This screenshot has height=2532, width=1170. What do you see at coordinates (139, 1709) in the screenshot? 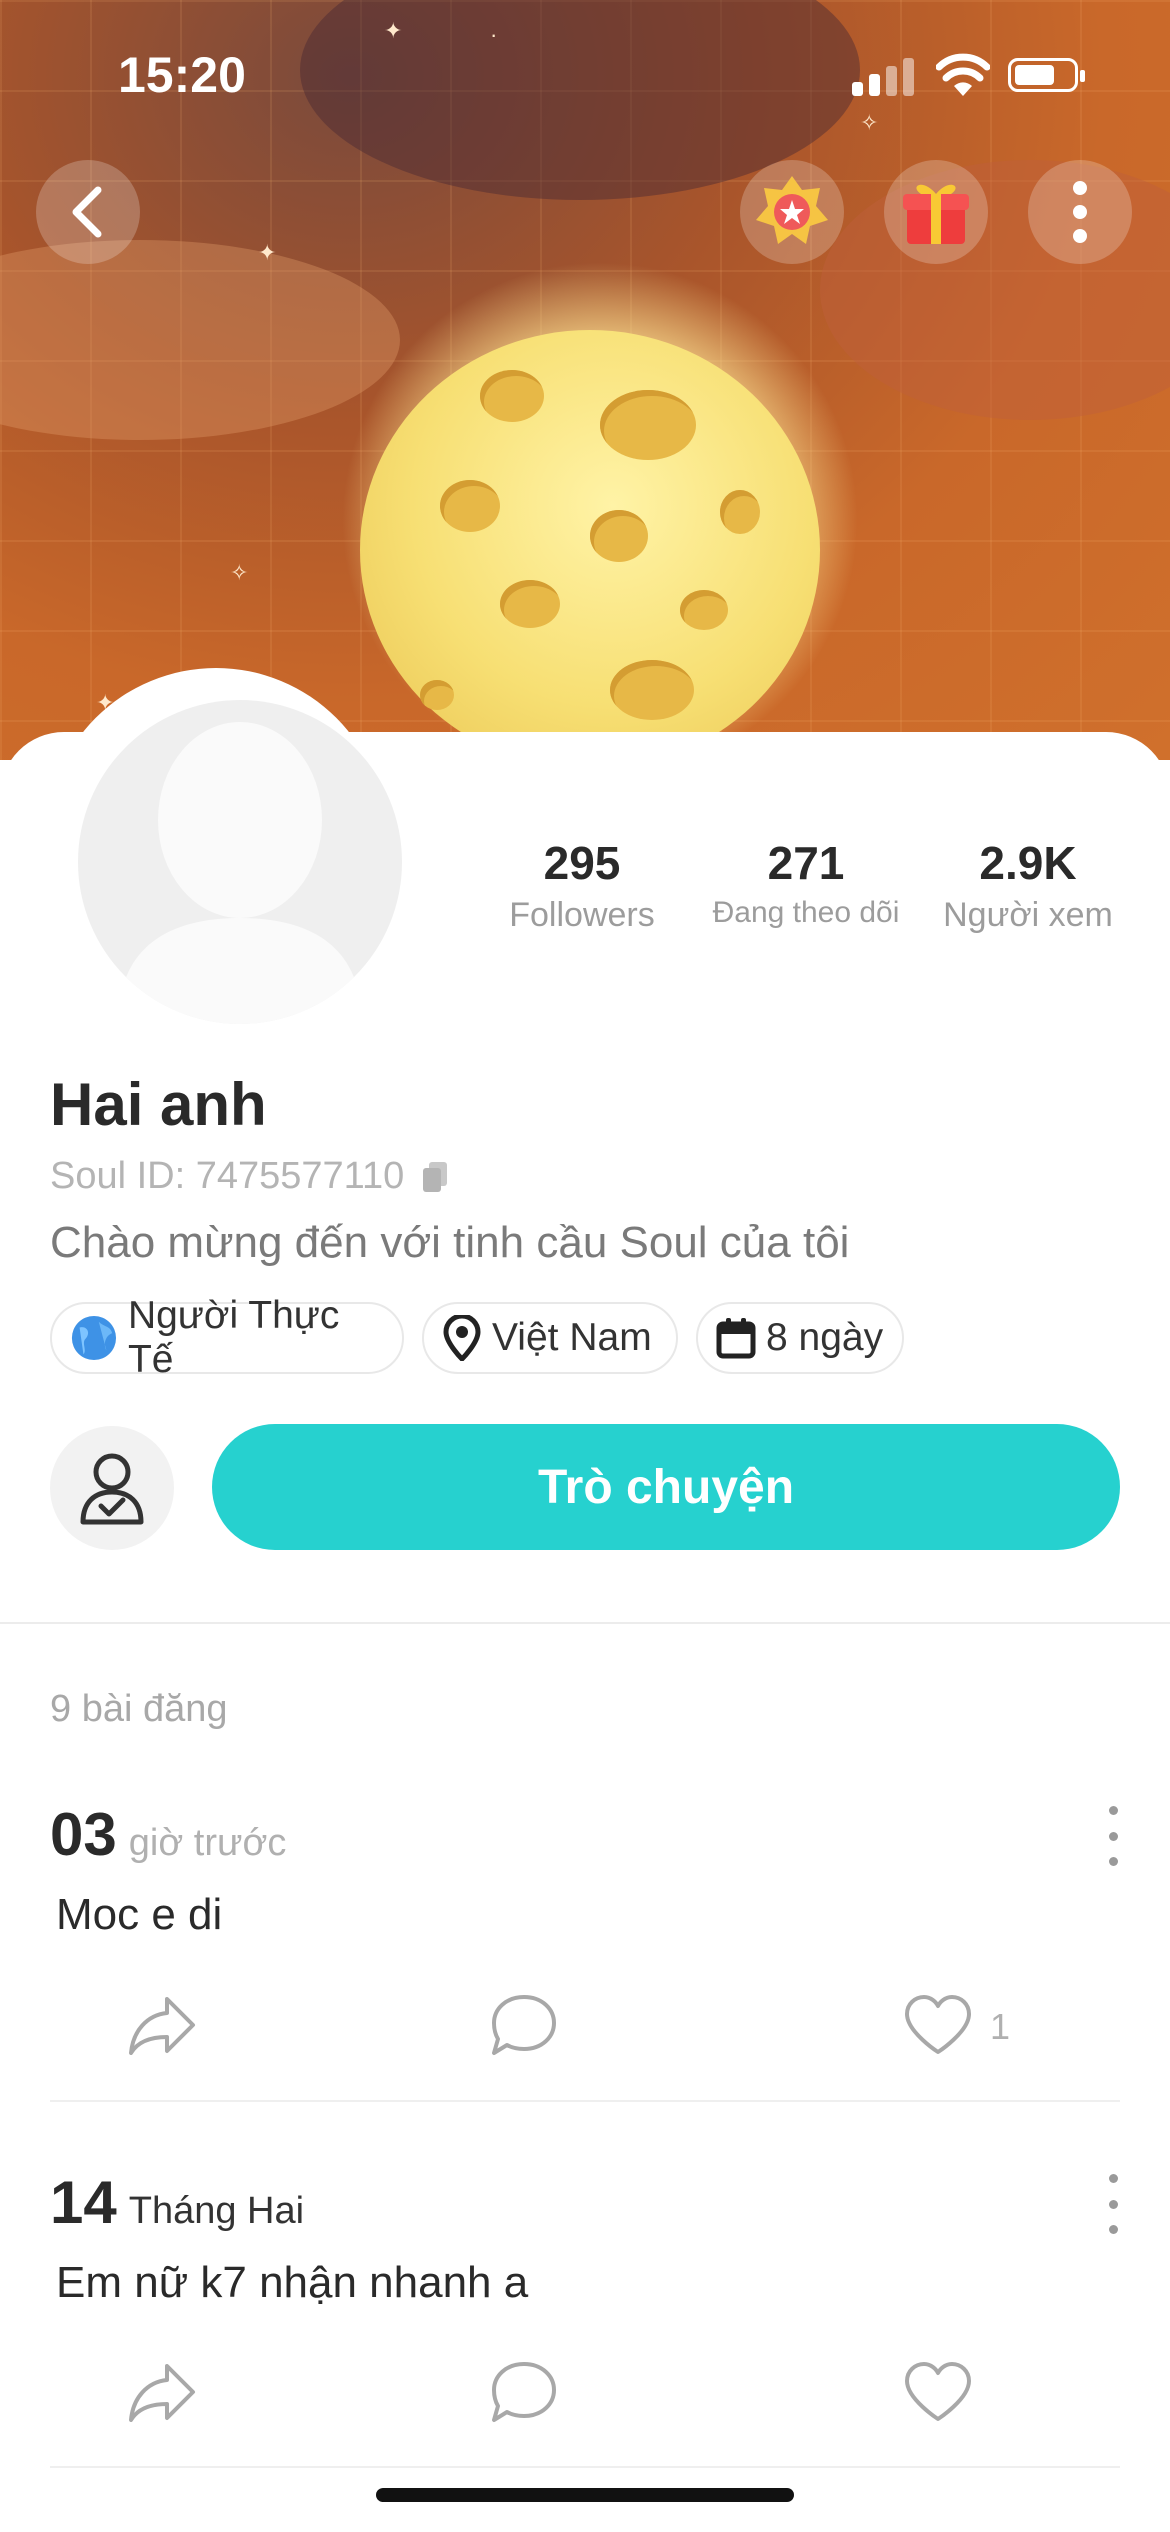
I see `post-count: 9 bài đăng` at bounding box center [139, 1709].